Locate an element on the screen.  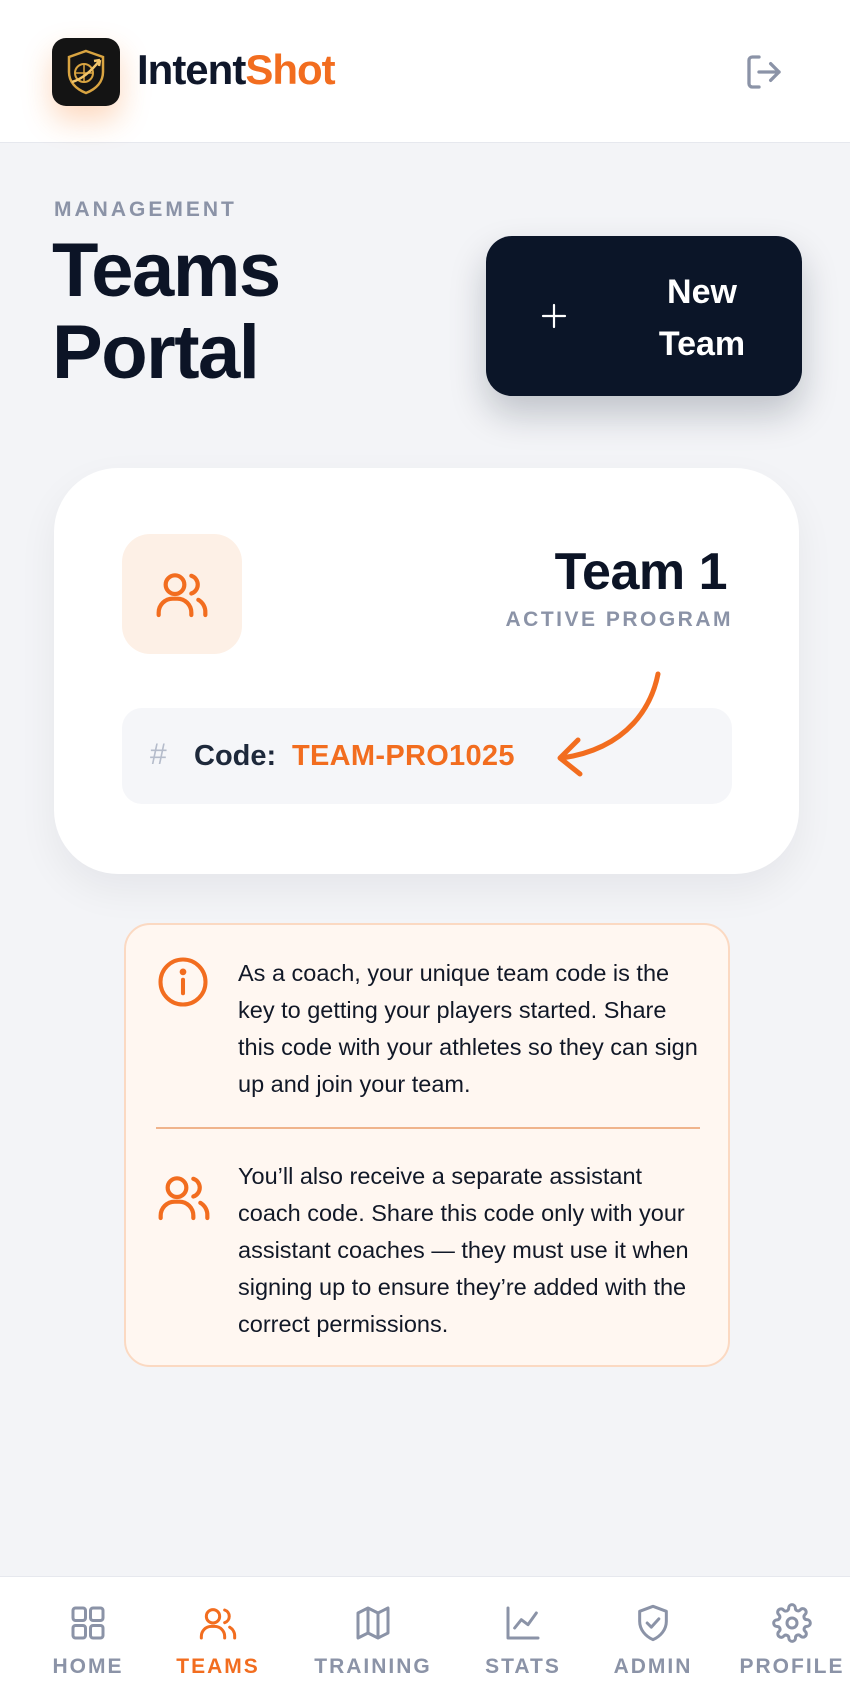
nav-label-home: HOME is located at coordinates (88, 1666).